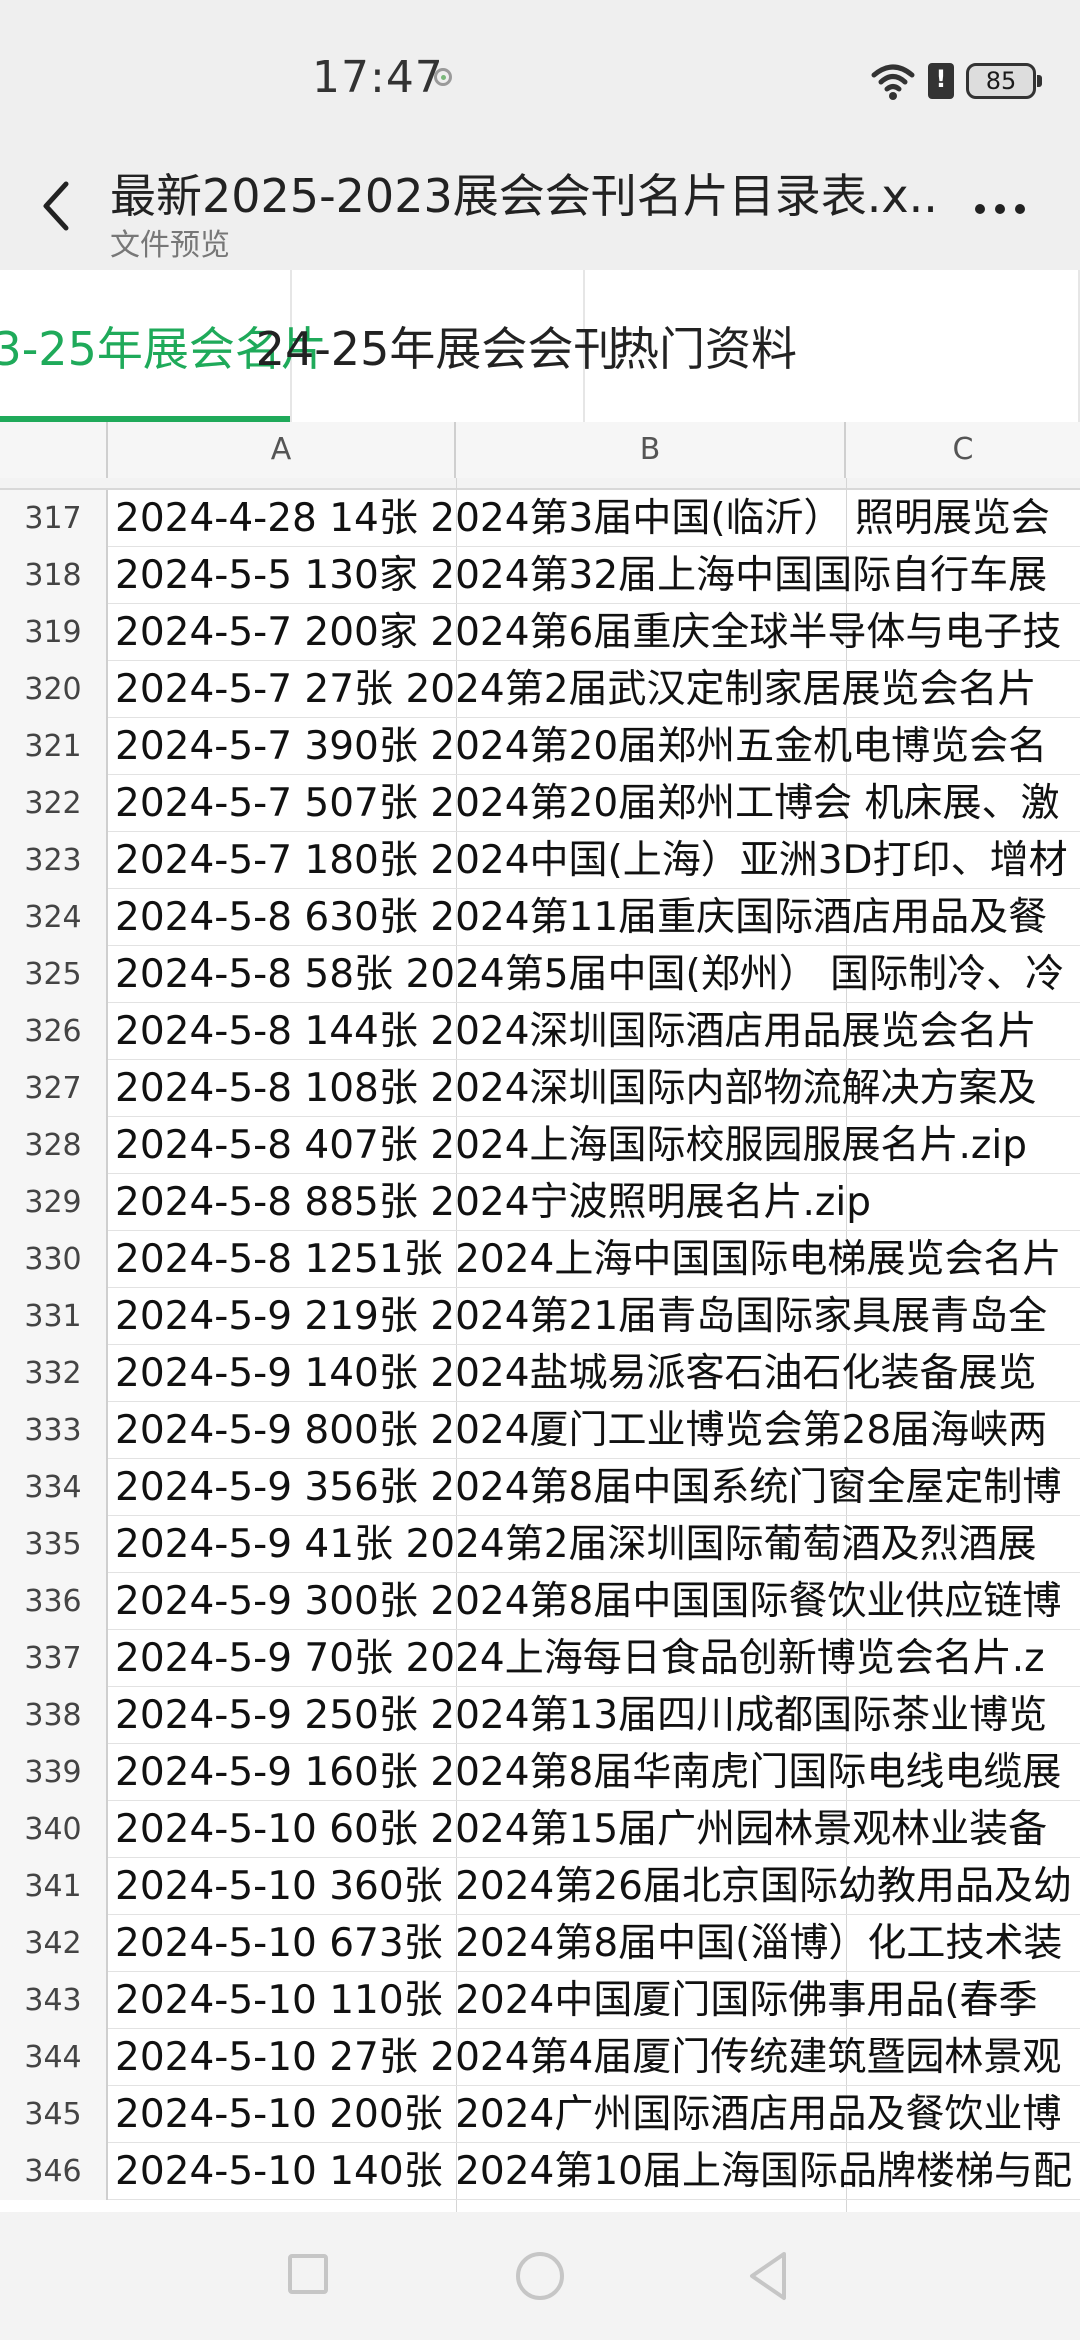  Describe the element at coordinates (588, 2057) in the screenshot. I see `cell-a: 2024-5-10 27张 2024第4届厦门传统建筑暨园林景观` at that location.